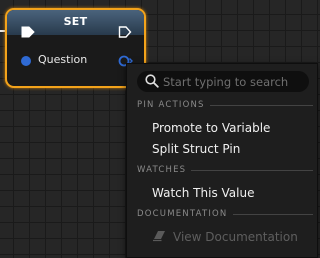 This screenshot has height=258, width=320. Describe the element at coordinates (235, 237) in the screenshot. I see `menu-item-label: View Documentation` at that location.